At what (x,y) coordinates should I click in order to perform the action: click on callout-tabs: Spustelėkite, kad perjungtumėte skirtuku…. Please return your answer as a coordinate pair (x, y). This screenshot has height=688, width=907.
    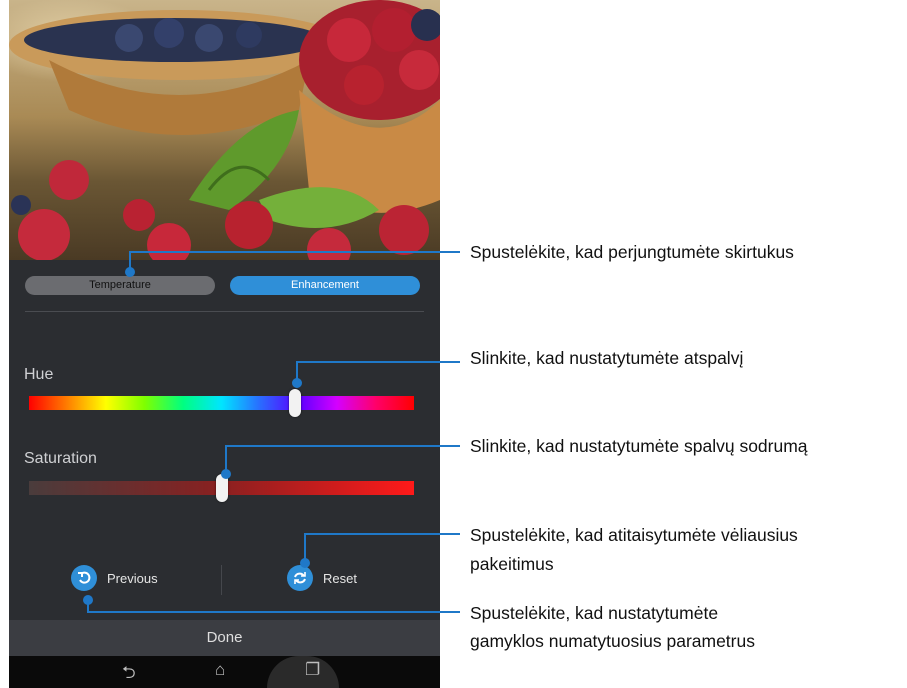
    Looking at the image, I should click on (632, 252).